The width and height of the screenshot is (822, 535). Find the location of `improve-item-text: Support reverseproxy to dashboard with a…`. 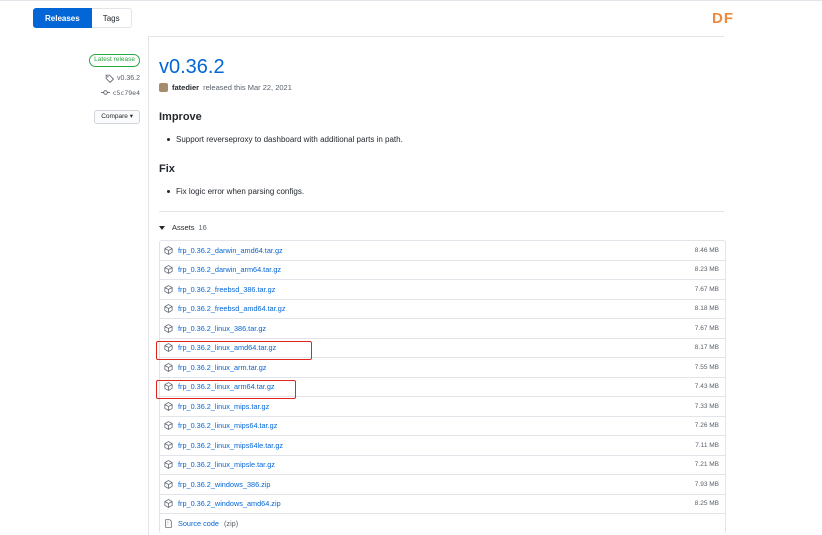

improve-item-text: Support reverseproxy to dashboard with a… is located at coordinates (289, 139).